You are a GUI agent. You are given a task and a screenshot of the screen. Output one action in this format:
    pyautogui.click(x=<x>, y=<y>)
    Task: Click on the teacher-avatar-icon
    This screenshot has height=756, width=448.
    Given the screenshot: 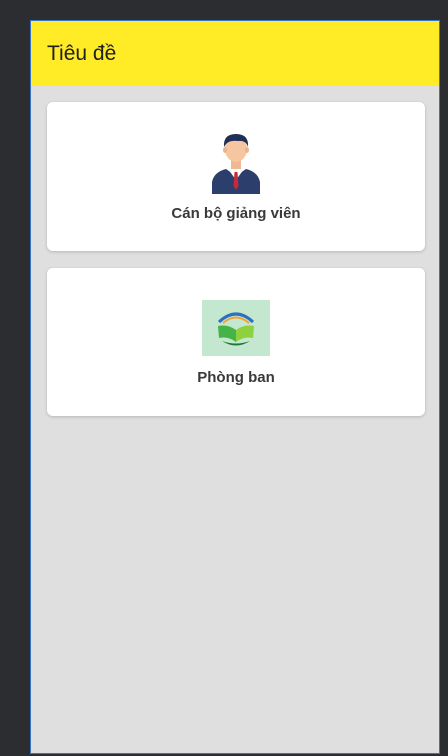 What is the action you would take?
    pyautogui.click(x=236, y=164)
    